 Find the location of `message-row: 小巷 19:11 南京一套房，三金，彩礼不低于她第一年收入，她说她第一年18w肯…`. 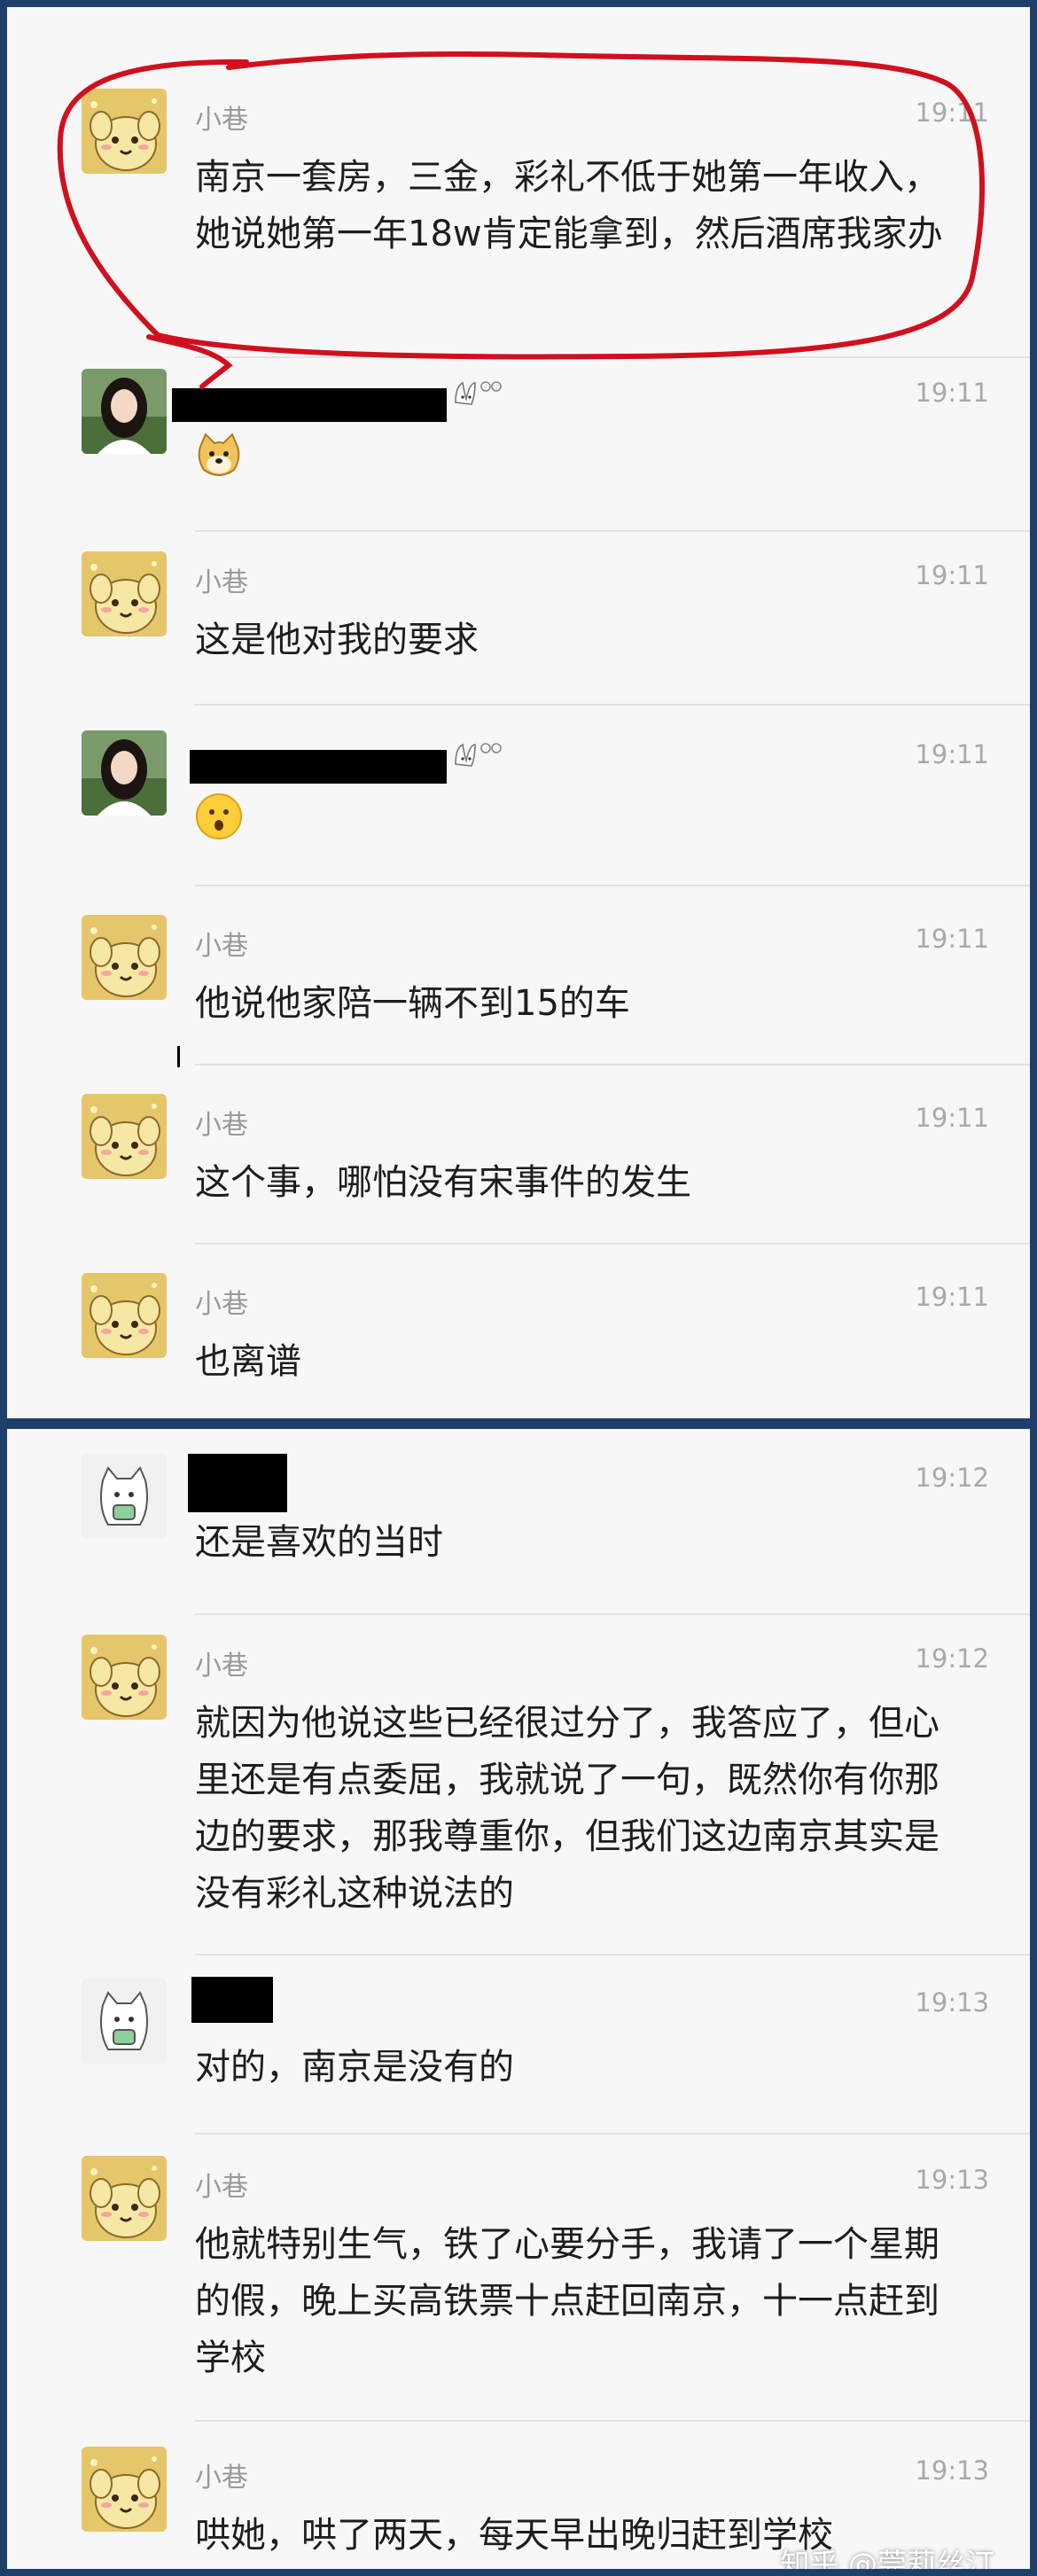

message-row: 小巷 19:11 南京一套房，三金，彩礼不低于她第一年收入，她说她第一年18w肯… is located at coordinates (518, 213).